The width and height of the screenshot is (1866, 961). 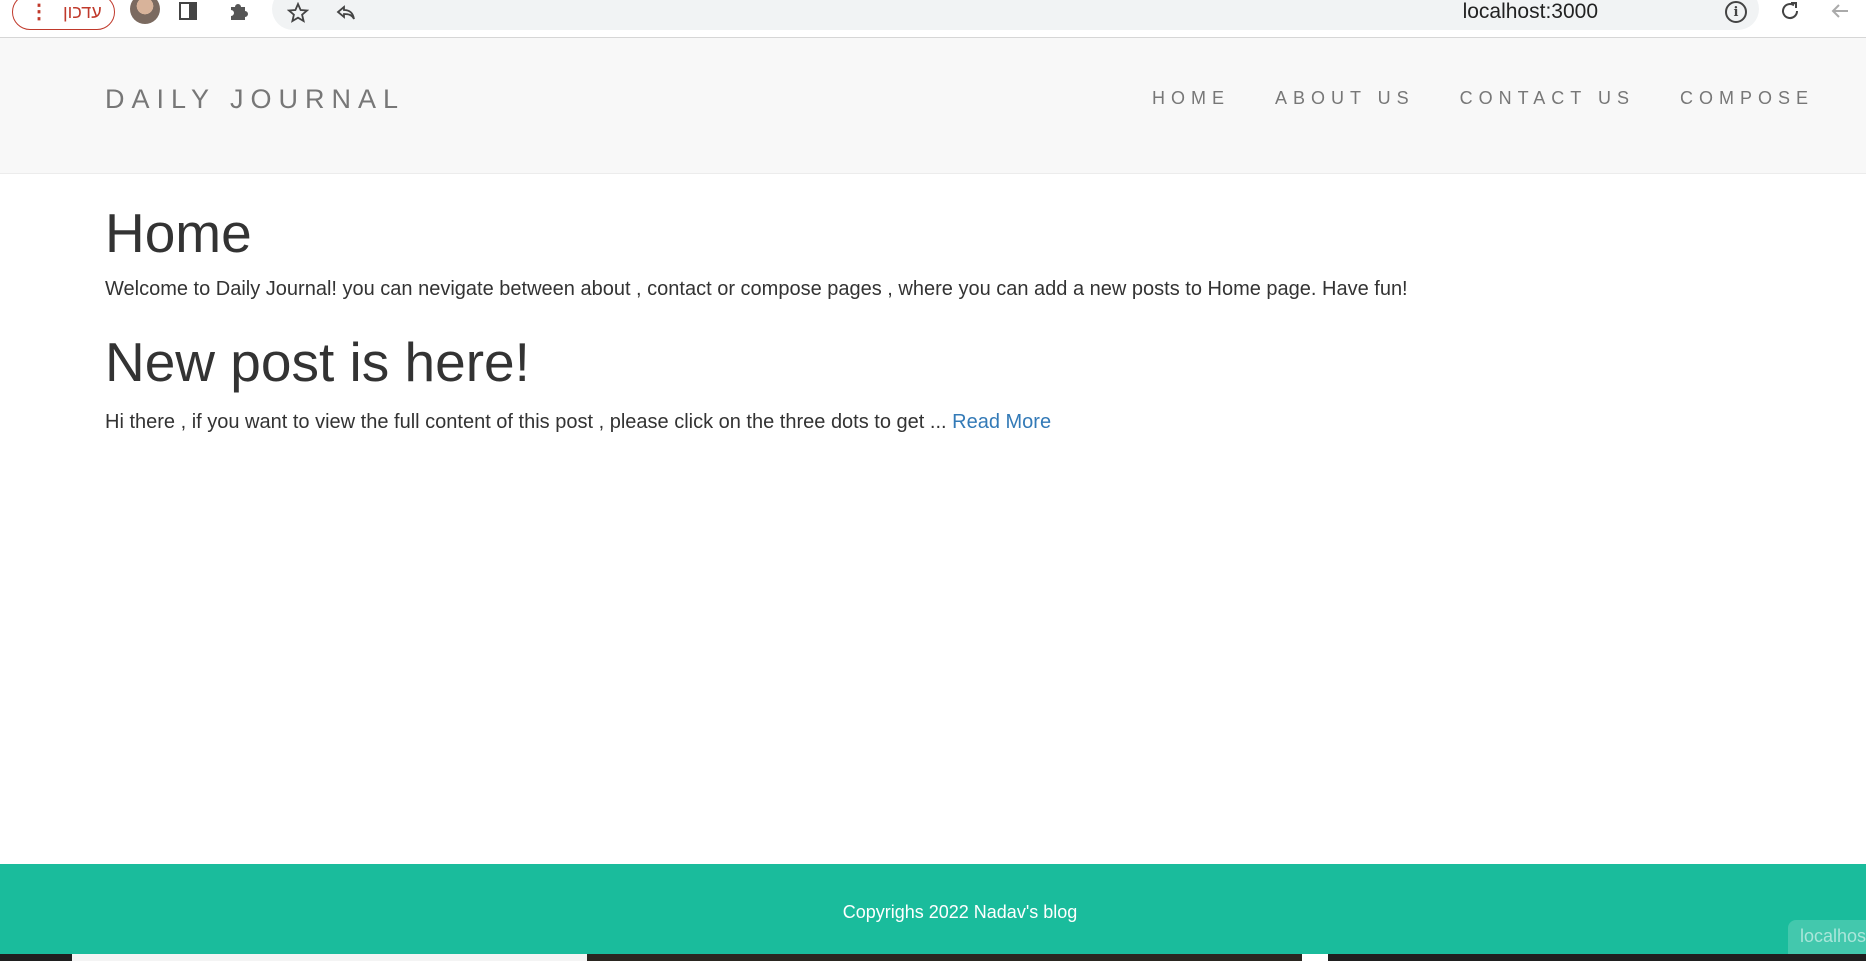 I want to click on site-footer: Copyrighs 2022 Nadav's blog localhost, so click(x=933, y=909).